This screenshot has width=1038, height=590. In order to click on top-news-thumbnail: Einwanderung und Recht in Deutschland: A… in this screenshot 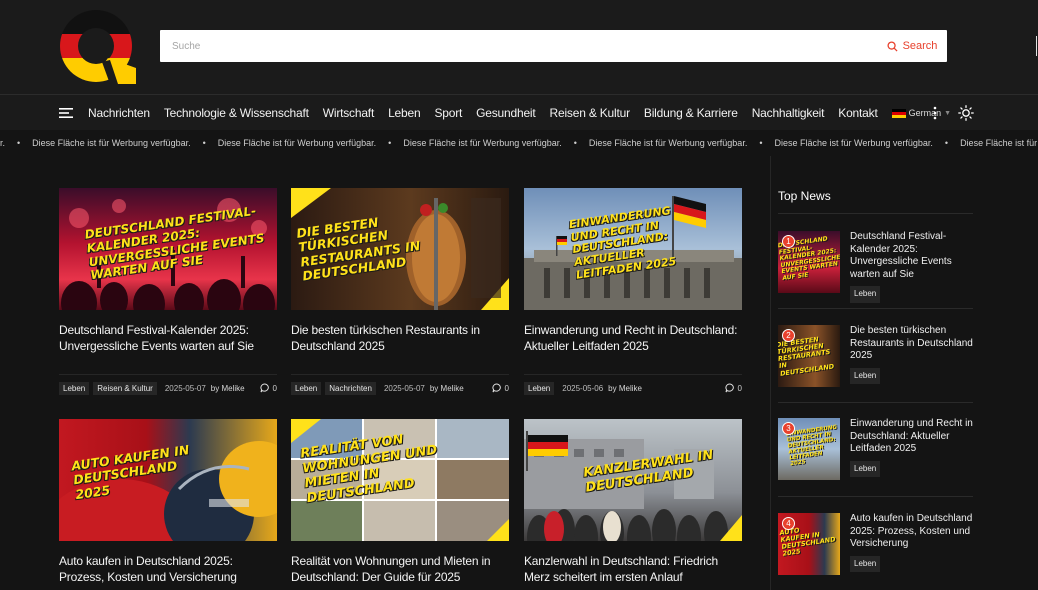, I will do `click(809, 449)`.